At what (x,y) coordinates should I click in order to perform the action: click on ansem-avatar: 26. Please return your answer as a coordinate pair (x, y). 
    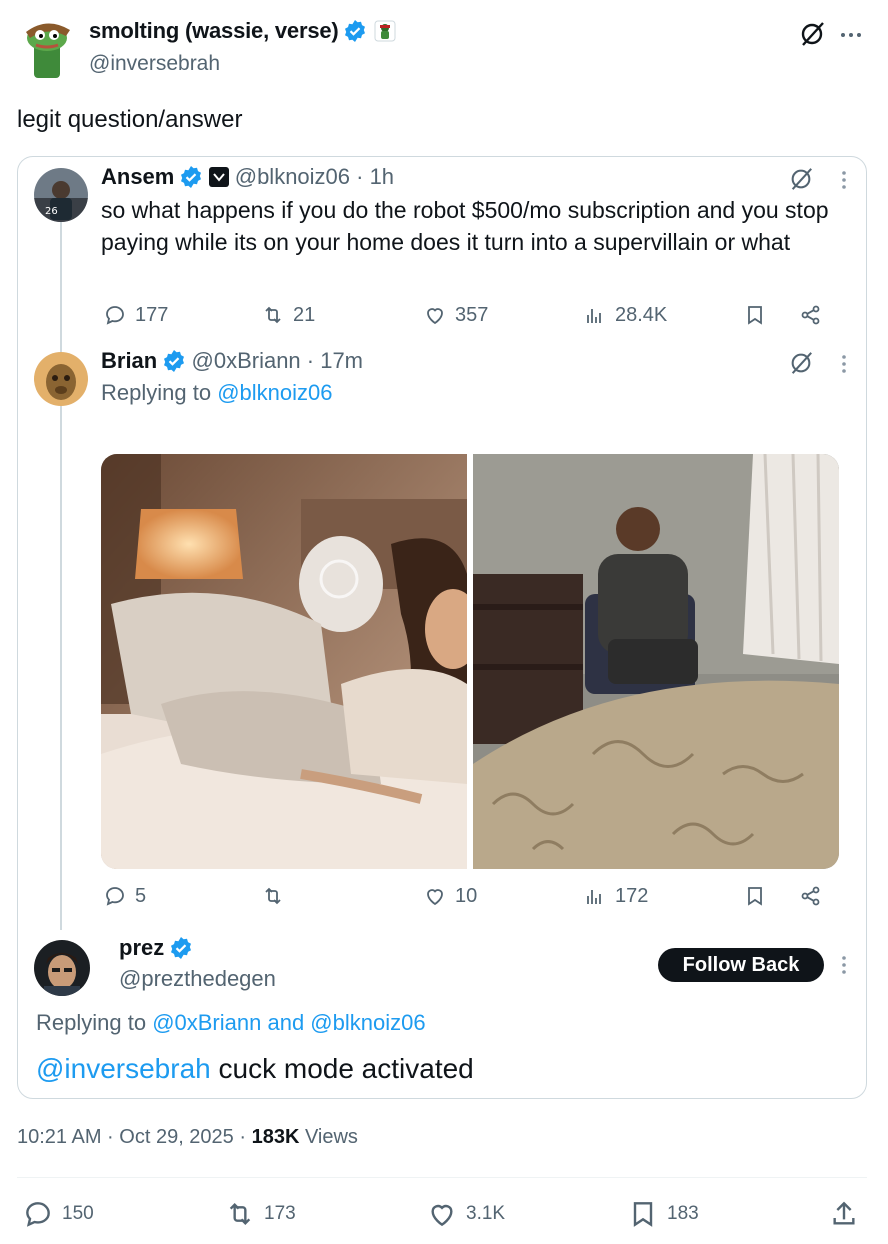
    Looking at the image, I should click on (61, 195).